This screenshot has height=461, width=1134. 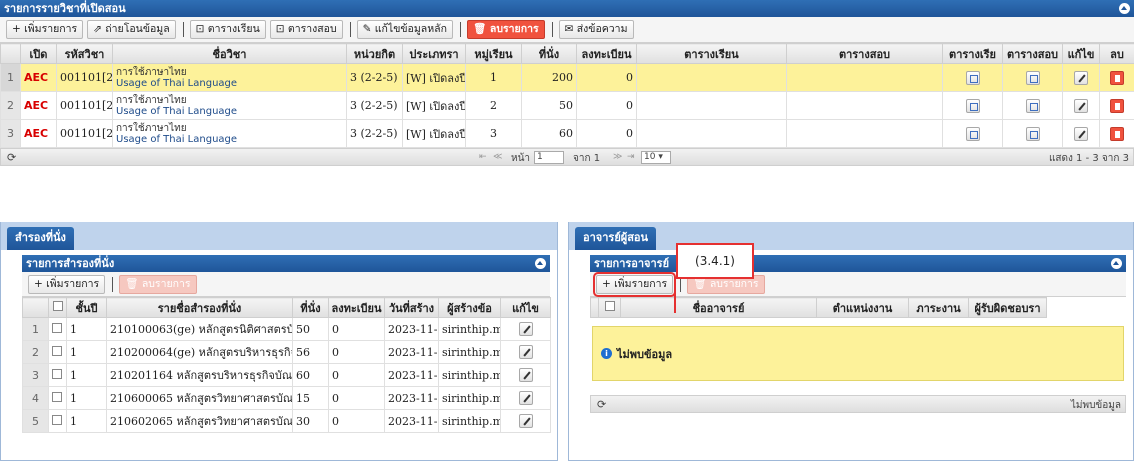 What do you see at coordinates (199, 352) in the screenshot?
I see `reserve-name: 210200064(ge) หลักสูตรบริหารธุรกิจบัณฑิต` at bounding box center [199, 352].